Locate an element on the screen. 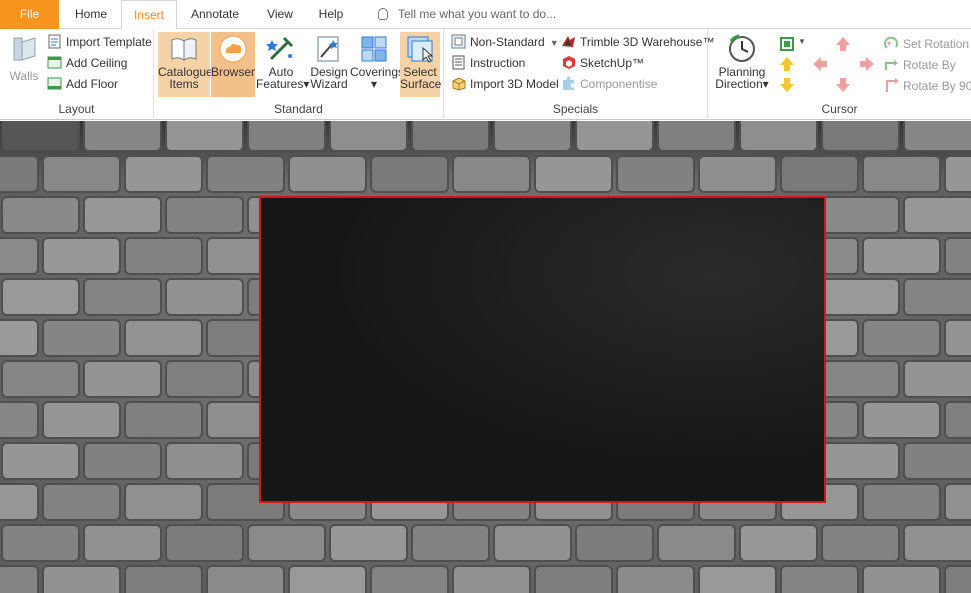 This screenshot has height=593, width=971. catalogue-items-button: Catalogue Items is located at coordinates (185, 64).